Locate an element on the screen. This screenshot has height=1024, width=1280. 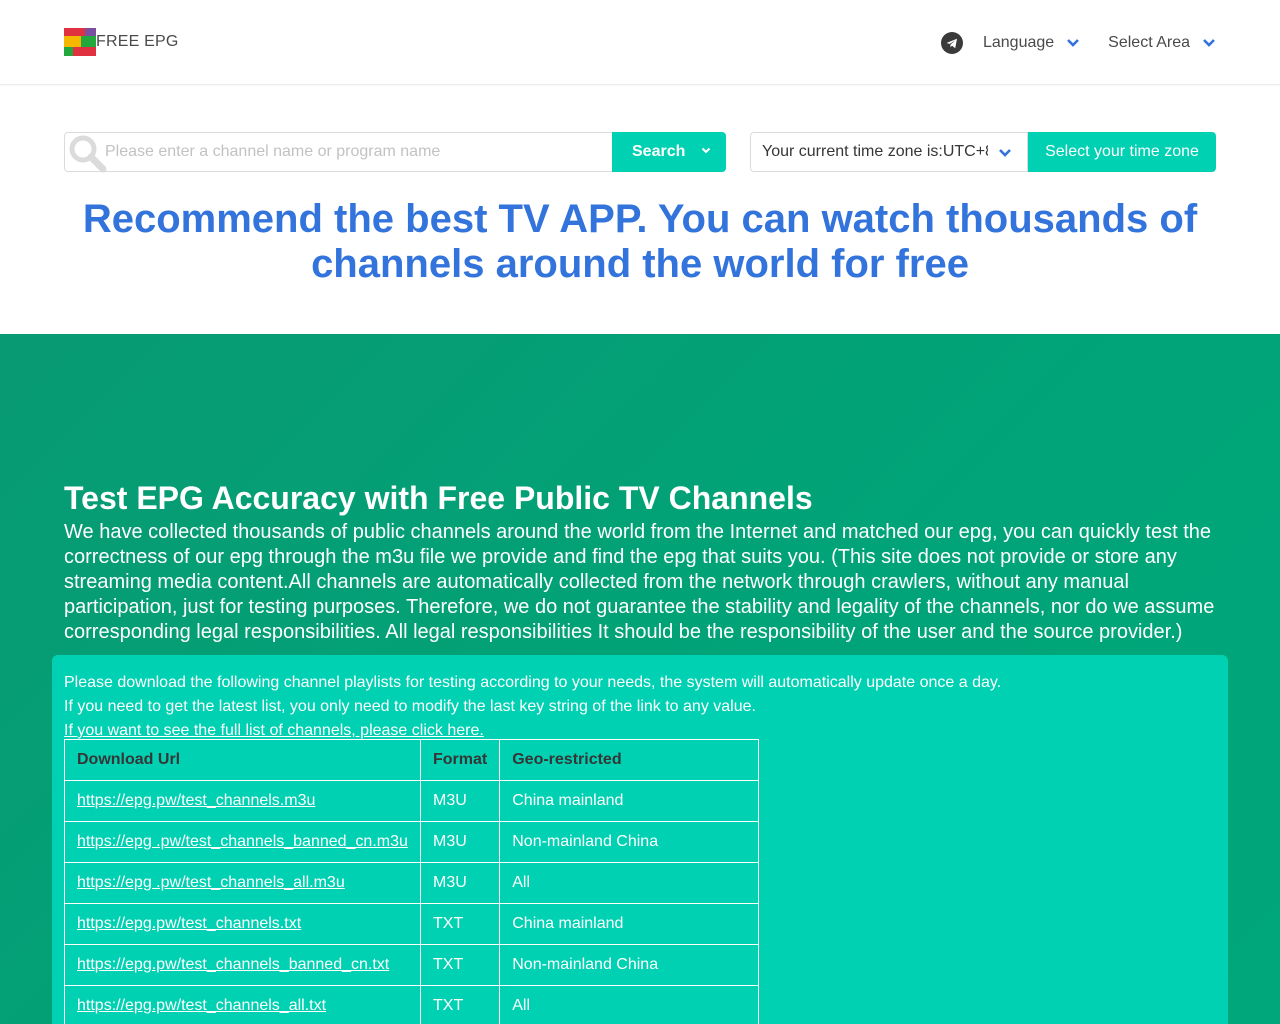
select-timezone-button: Select your time zone is located at coordinates (1122, 152).